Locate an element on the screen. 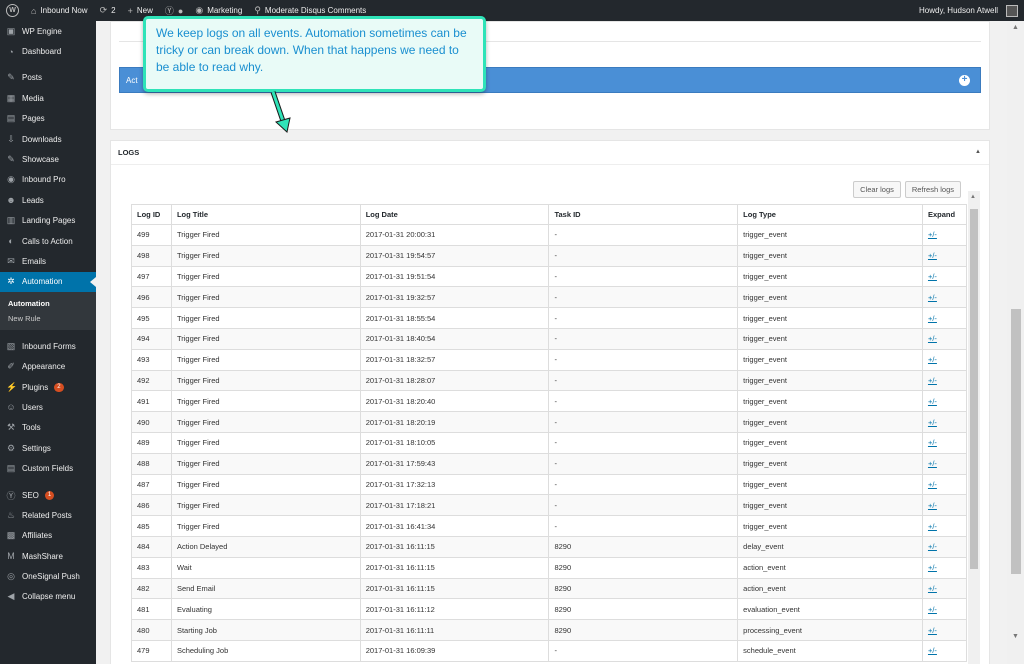  sidebar-item-plugins: ⚡ Plugins 2 is located at coordinates (48, 387).